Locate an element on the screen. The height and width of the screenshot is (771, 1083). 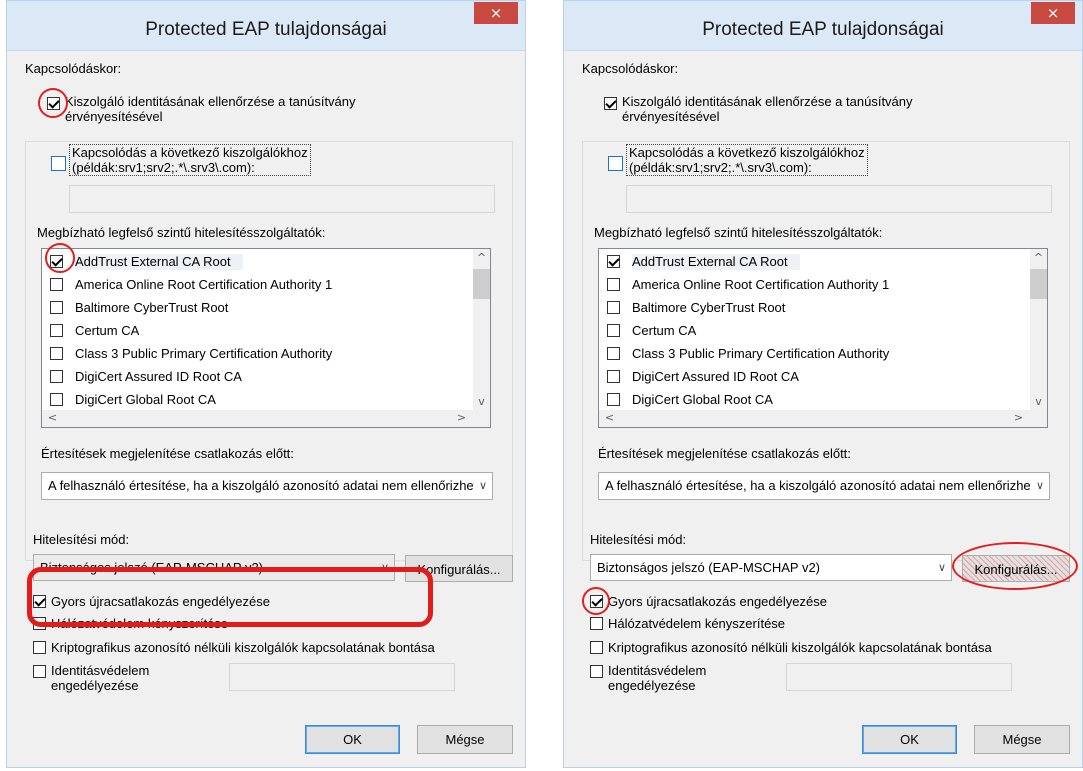
connect-servers-label-line1: Kapcsolódás a következő kiszolgálókhoz is located at coordinates (747, 152).